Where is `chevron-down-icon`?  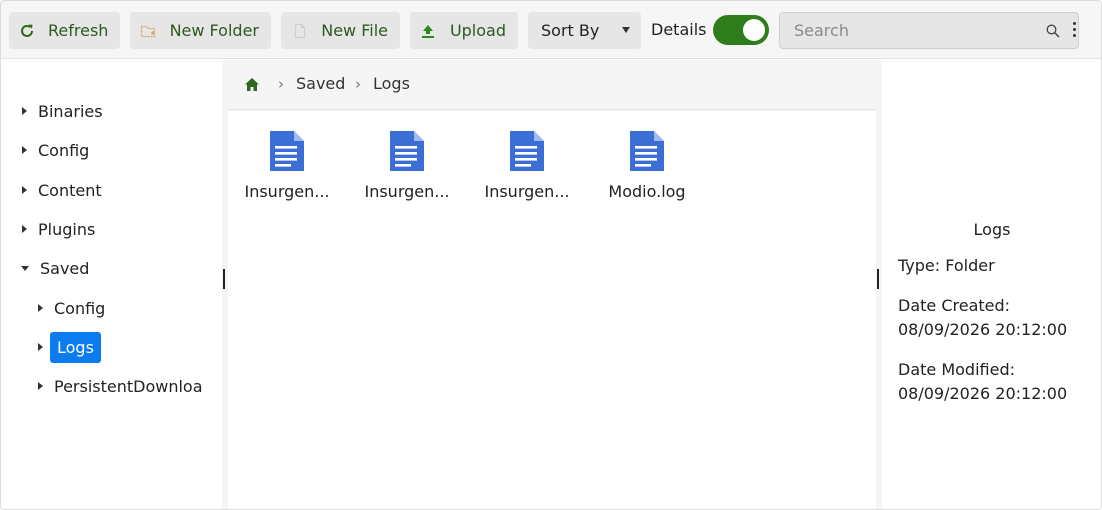
chevron-down-icon is located at coordinates (626, 30).